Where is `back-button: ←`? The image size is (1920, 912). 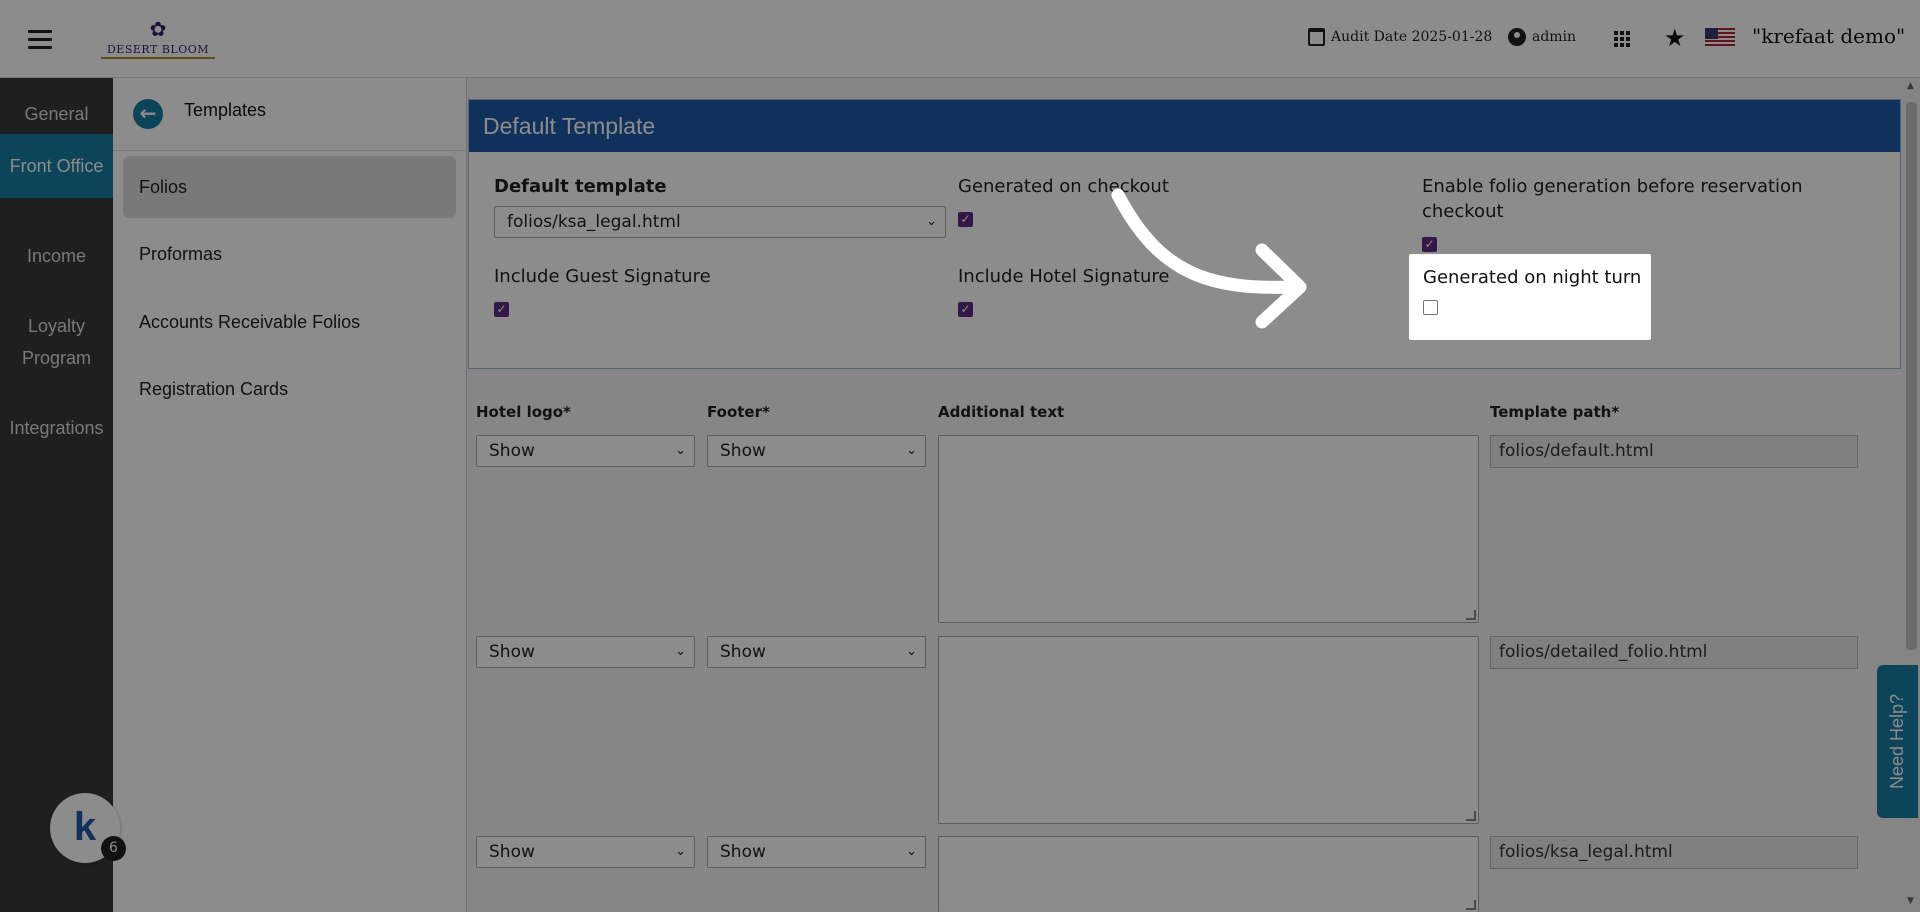
back-button: ← is located at coordinates (148, 114).